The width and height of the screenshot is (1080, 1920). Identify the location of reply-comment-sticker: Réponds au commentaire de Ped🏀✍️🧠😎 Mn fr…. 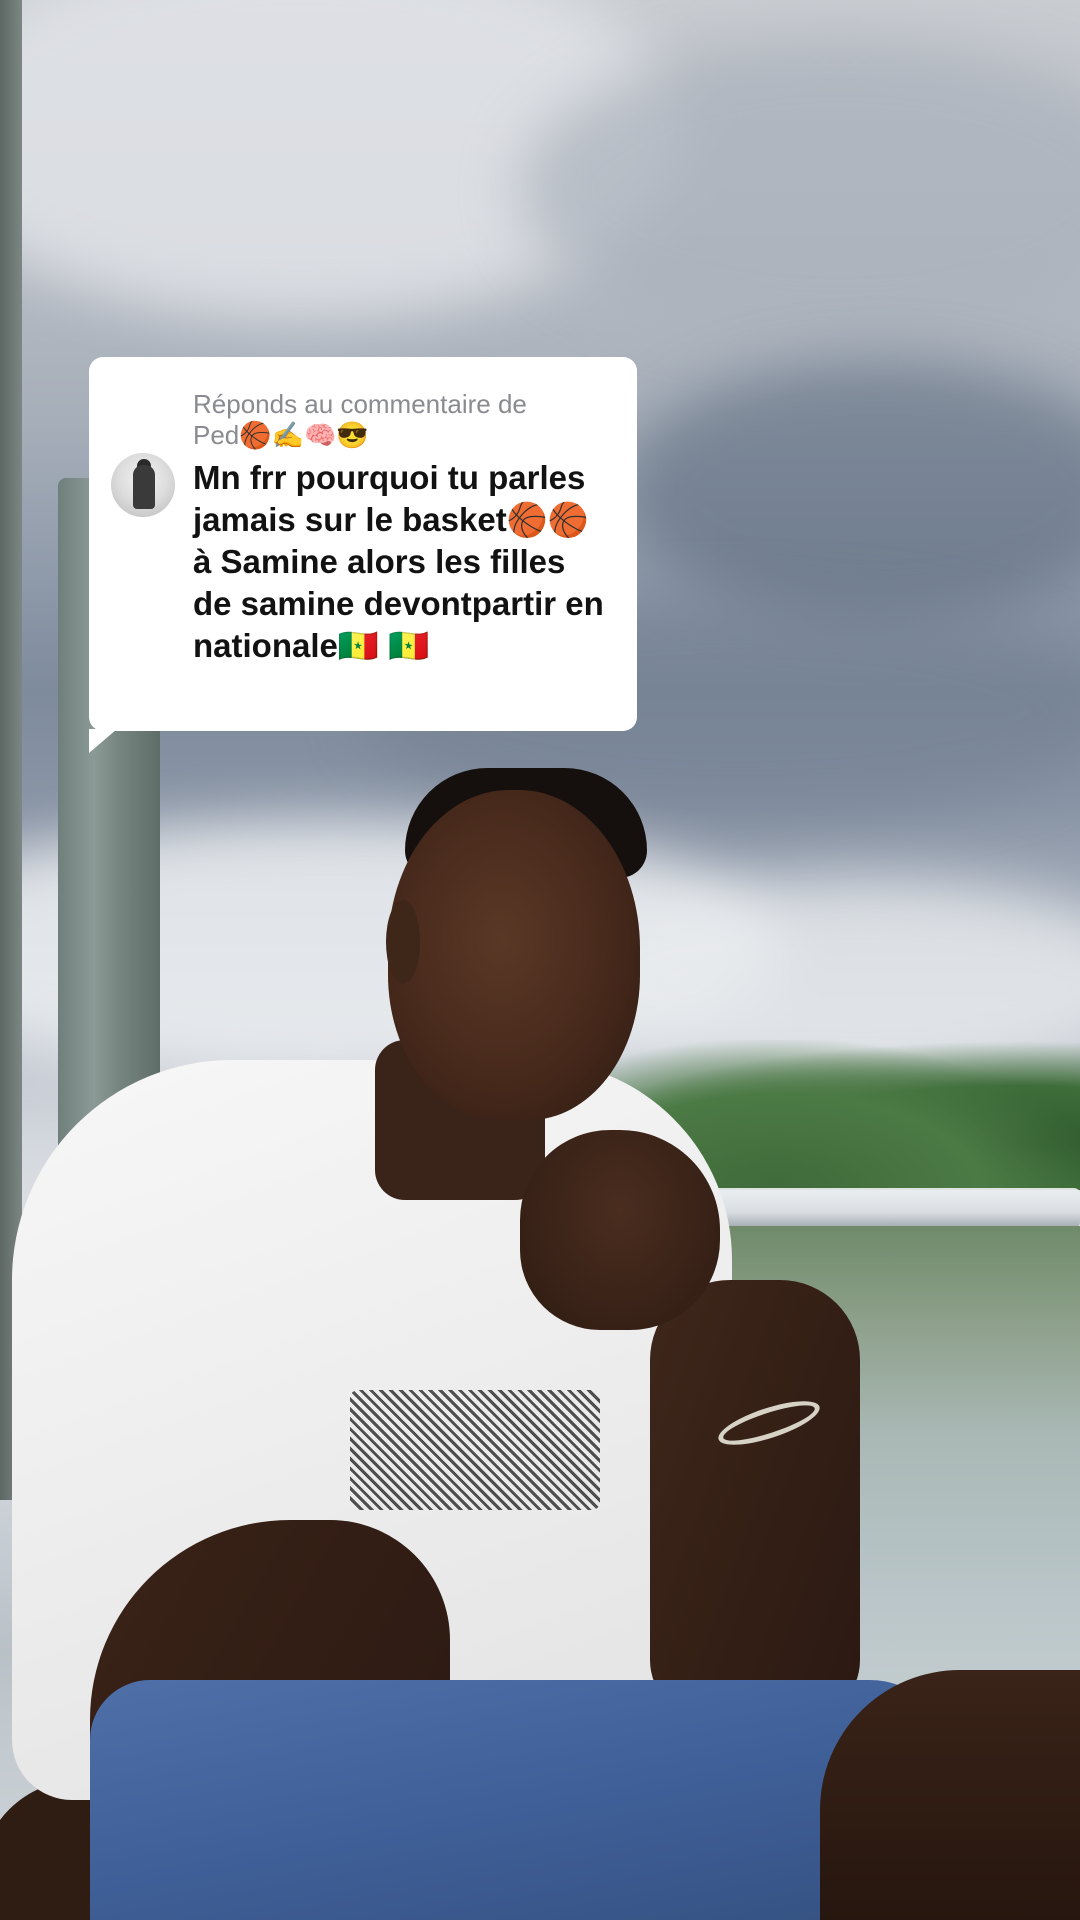
(363, 555).